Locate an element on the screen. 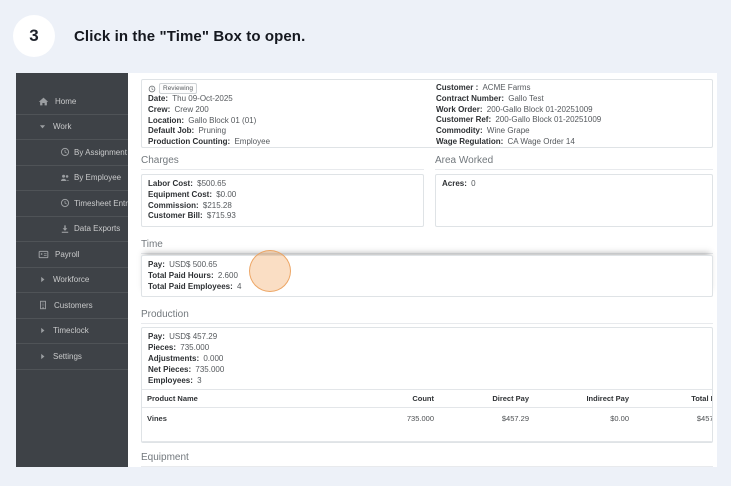 The height and width of the screenshot is (486, 731). equipment-heading: Equipment is located at coordinates (427, 459).